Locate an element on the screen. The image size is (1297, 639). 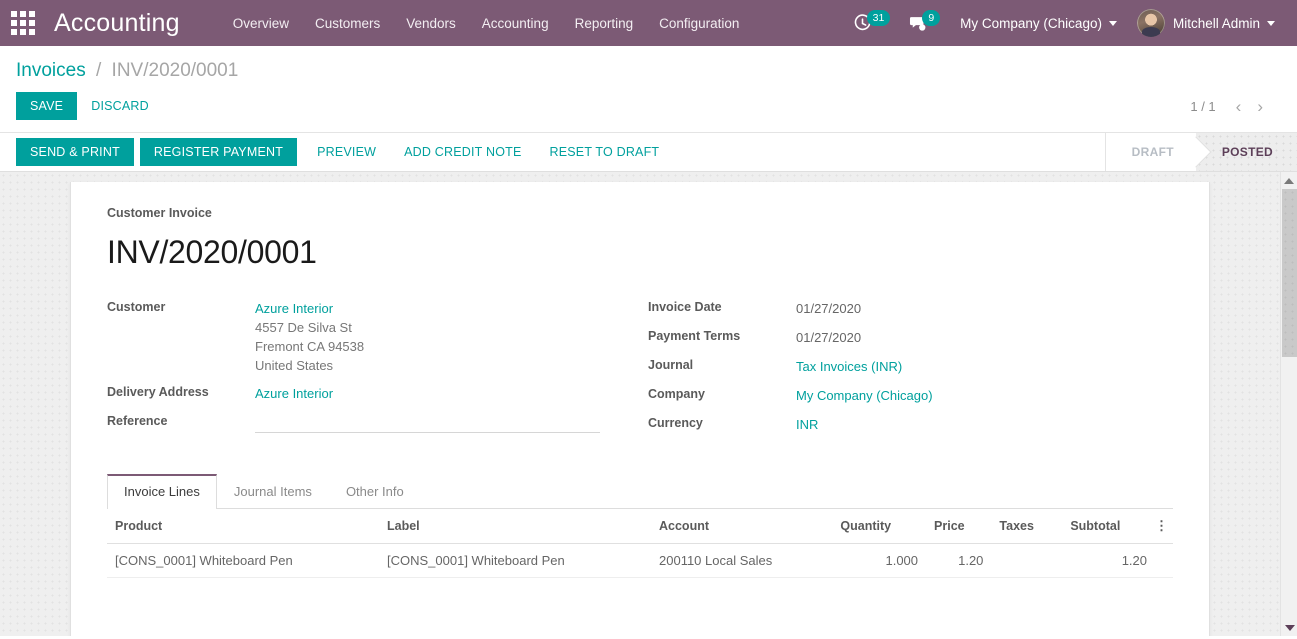
field-currency: Currency INR is located at coordinates (910, 425).